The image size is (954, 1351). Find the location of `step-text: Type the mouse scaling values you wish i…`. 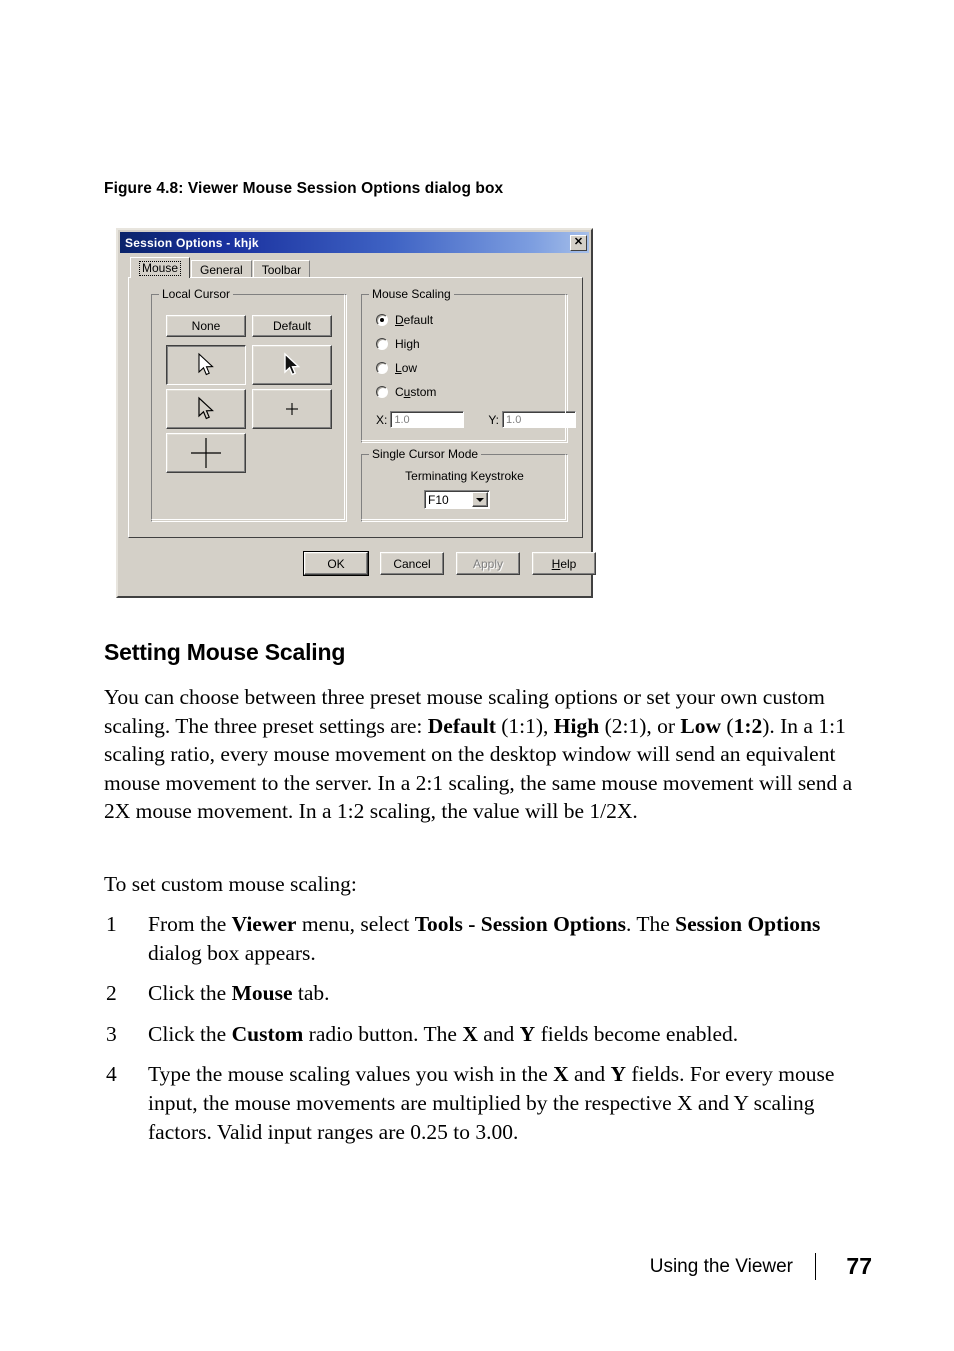

step-text: Type the mouse scaling values you wish i… is located at coordinates (491, 1103).